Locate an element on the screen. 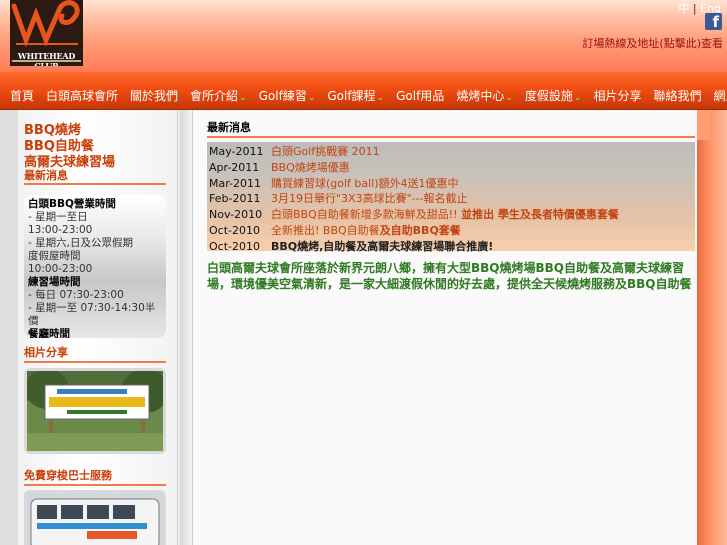 The height and width of the screenshot is (545, 727). right-border is located at coordinates (712, 327).